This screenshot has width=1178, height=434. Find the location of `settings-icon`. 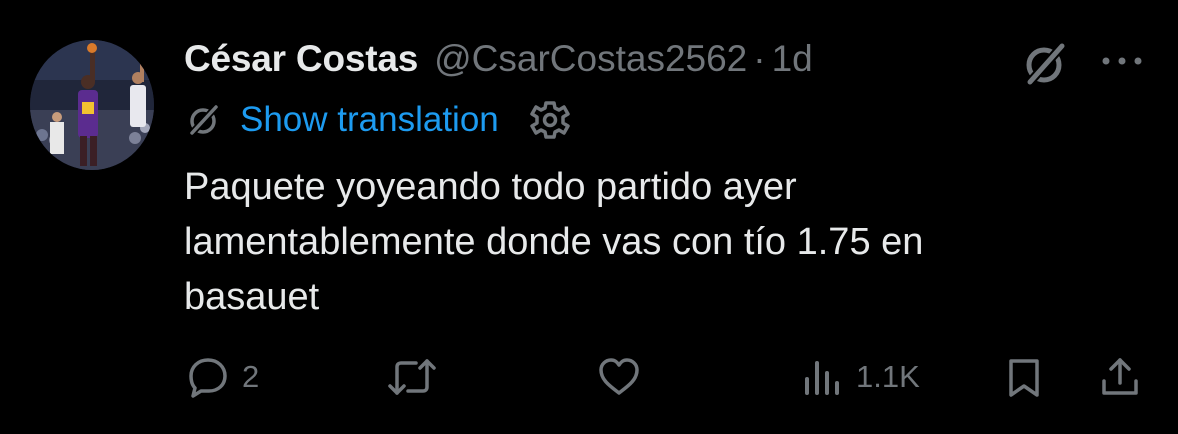

settings-icon is located at coordinates (550, 120).